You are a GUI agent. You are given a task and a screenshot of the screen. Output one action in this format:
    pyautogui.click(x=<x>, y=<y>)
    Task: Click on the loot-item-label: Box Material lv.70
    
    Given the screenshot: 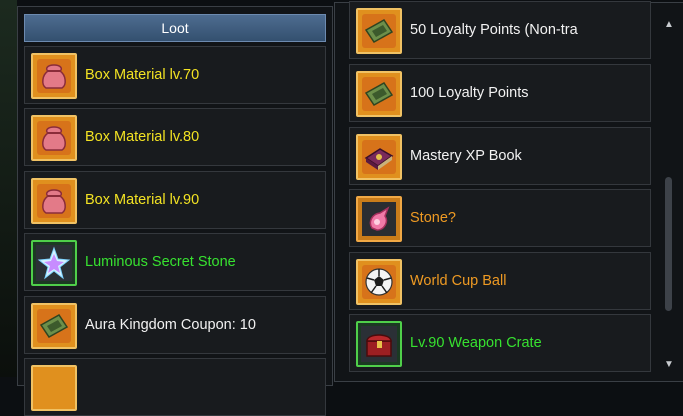 What is the action you would take?
    pyautogui.click(x=142, y=75)
    